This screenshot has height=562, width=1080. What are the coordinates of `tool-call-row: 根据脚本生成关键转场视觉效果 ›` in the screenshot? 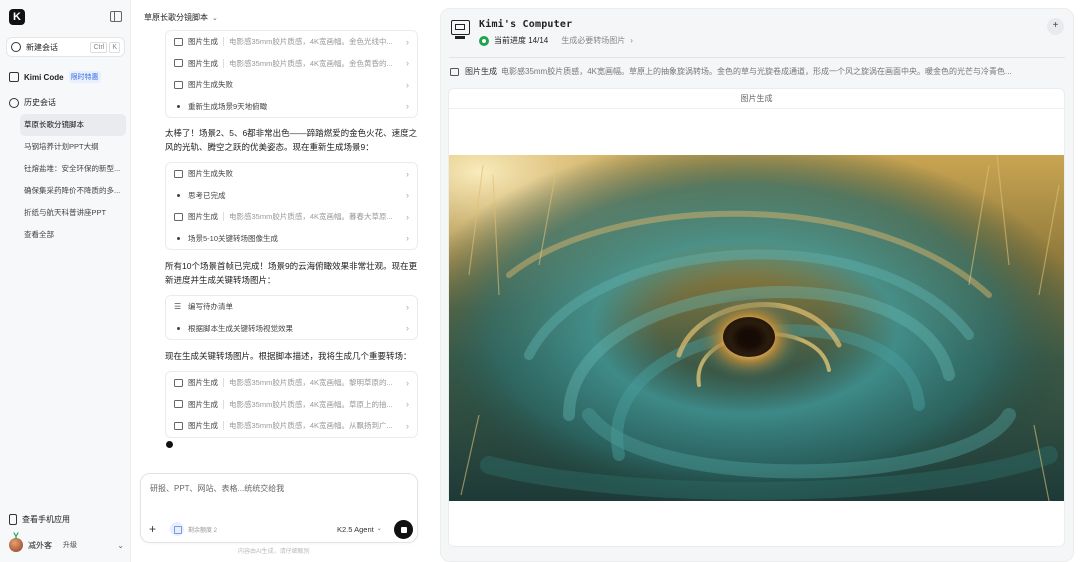 It's located at (291, 329).